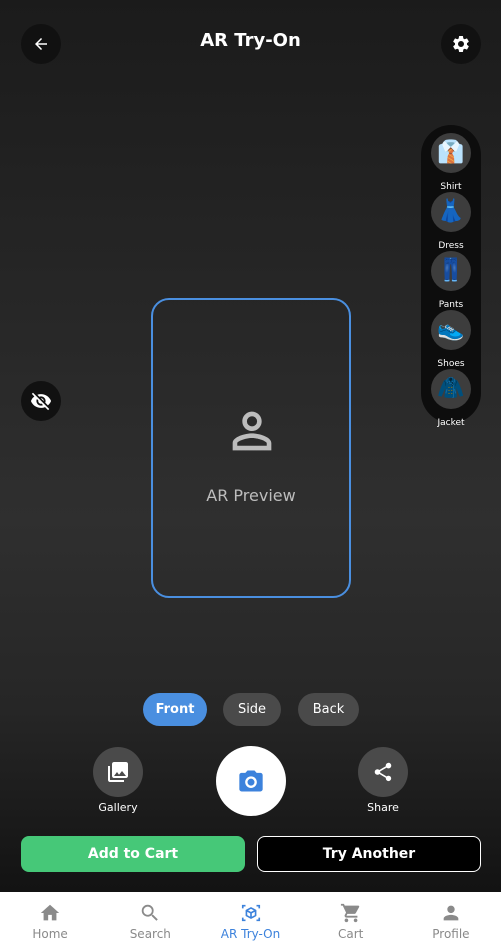  Describe the element at coordinates (451, 913) in the screenshot. I see `profile-icon` at that location.